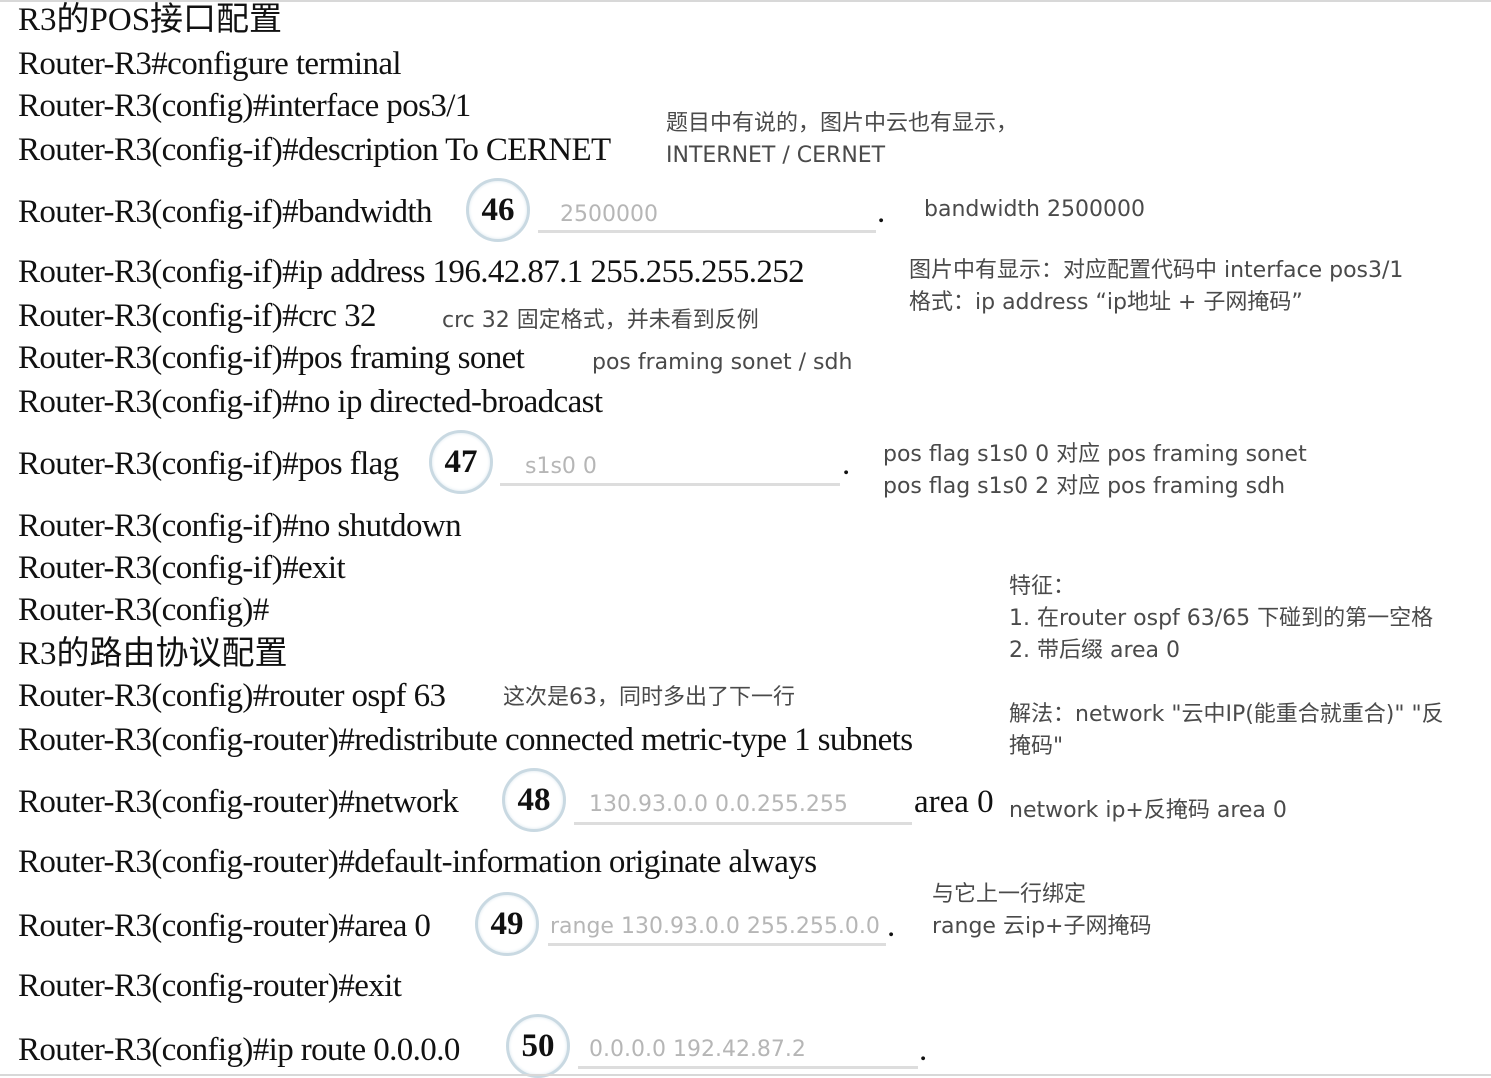  Describe the element at coordinates (224, 926) in the screenshot. I see `command-line: Router-R3(config-router)#area 0` at that location.